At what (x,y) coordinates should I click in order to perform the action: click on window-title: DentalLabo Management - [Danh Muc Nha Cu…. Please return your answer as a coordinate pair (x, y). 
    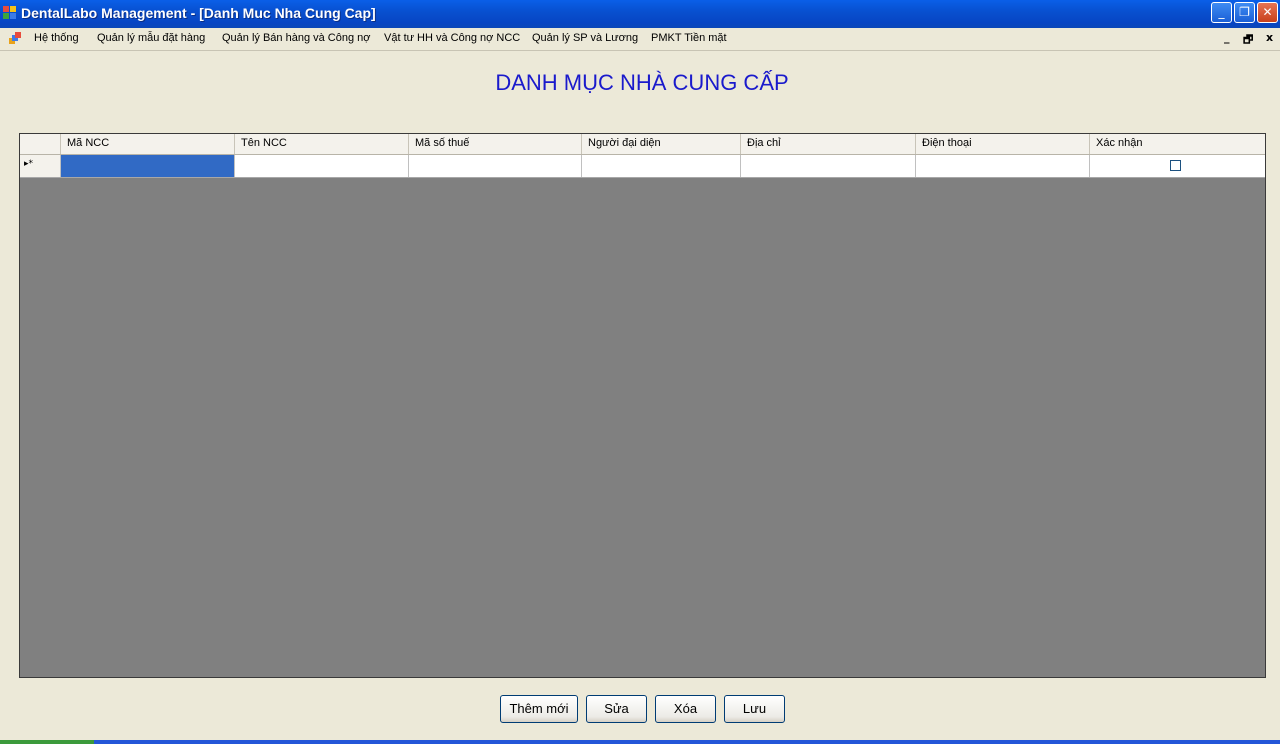
    Looking at the image, I should click on (198, 13).